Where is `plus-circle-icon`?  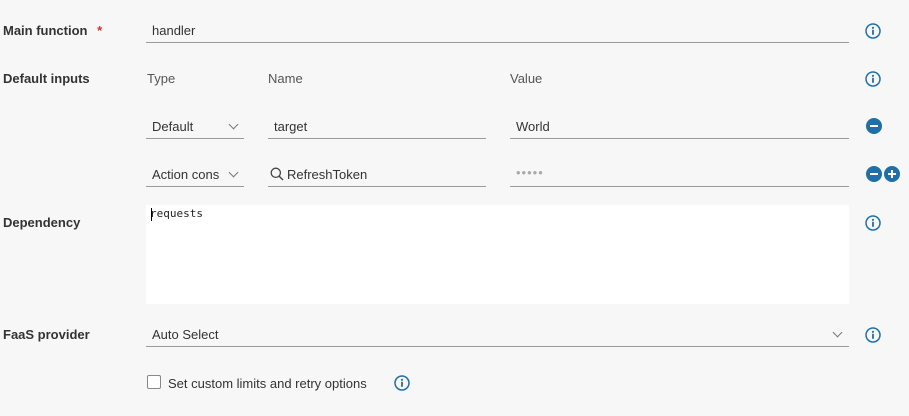
plus-circle-icon is located at coordinates (892, 174).